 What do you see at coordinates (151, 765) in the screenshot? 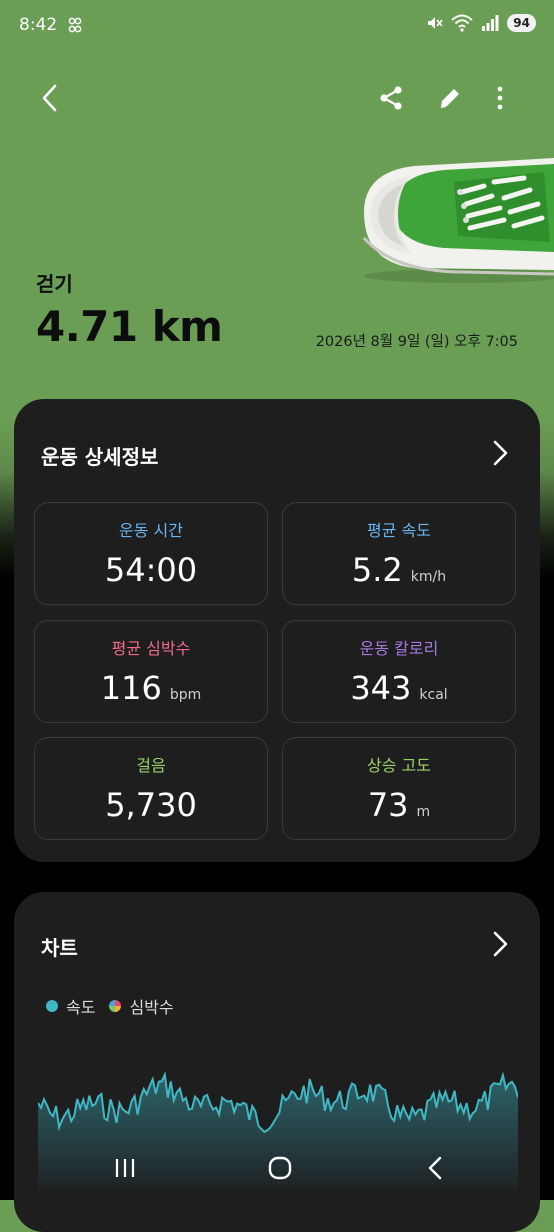
I see `stat-label: 걸음` at bounding box center [151, 765].